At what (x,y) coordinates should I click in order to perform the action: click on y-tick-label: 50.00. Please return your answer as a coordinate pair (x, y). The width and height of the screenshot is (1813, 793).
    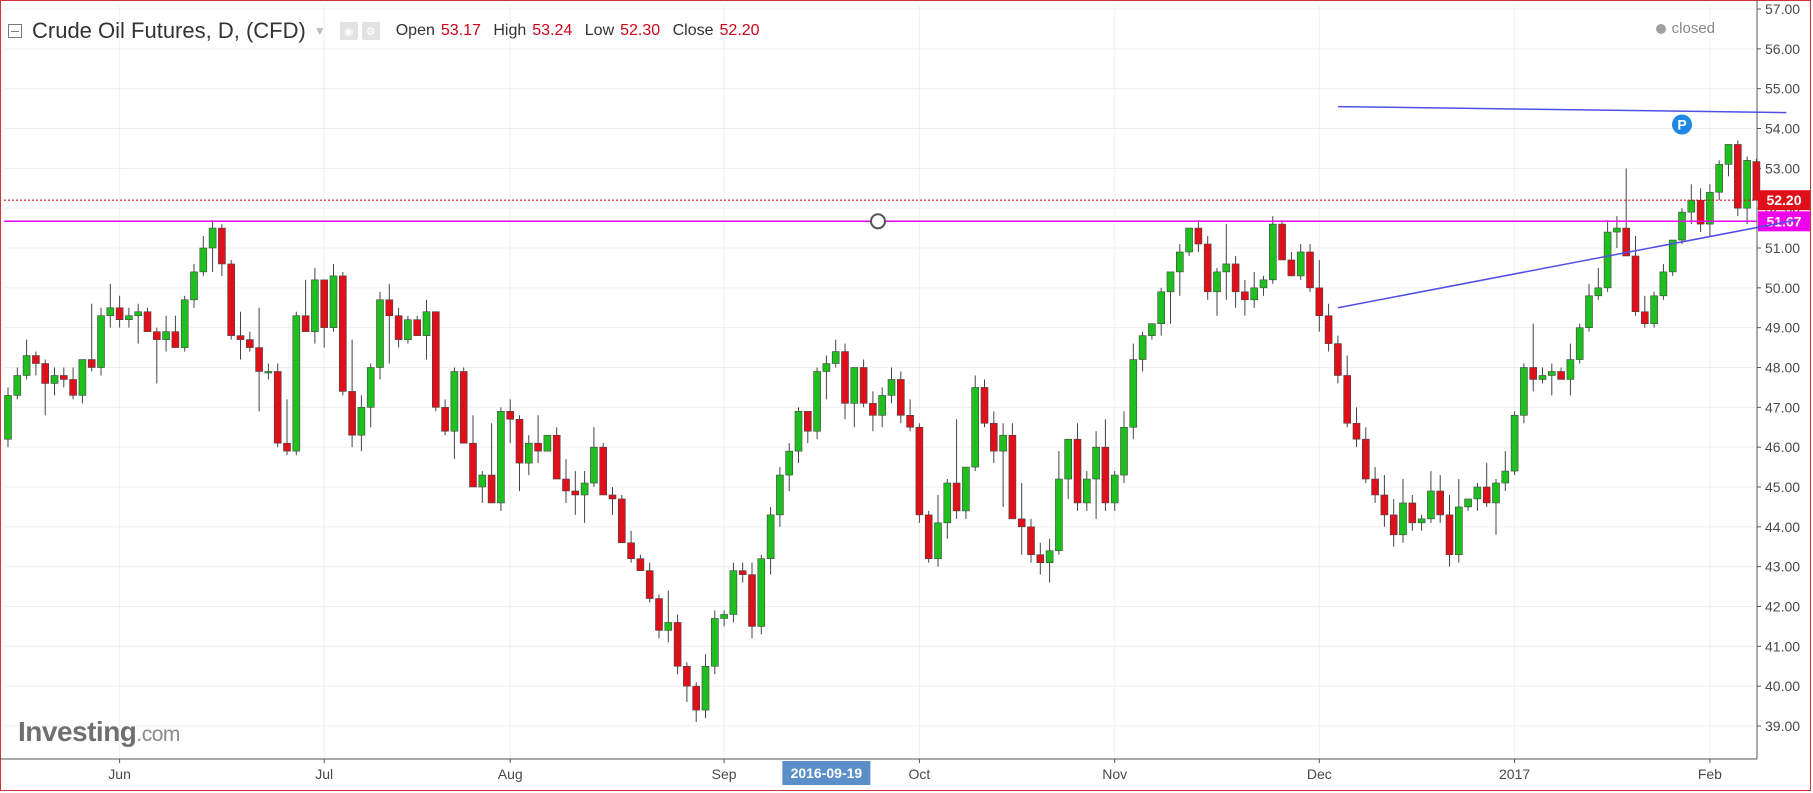
    Looking at the image, I should click on (1782, 288).